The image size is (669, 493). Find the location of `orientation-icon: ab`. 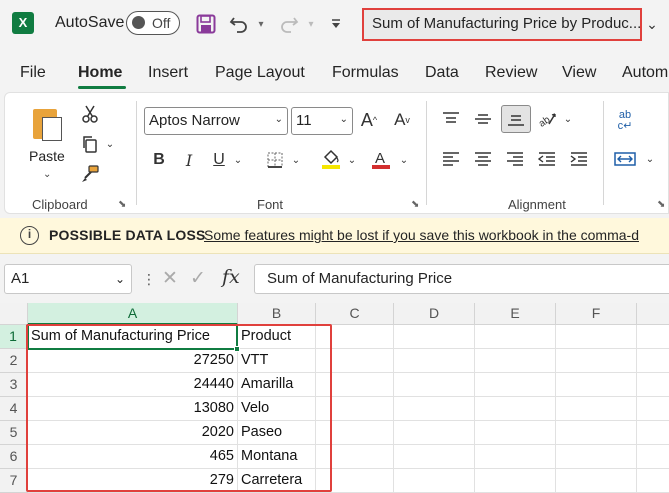

orientation-icon: ab is located at coordinates (547, 119).